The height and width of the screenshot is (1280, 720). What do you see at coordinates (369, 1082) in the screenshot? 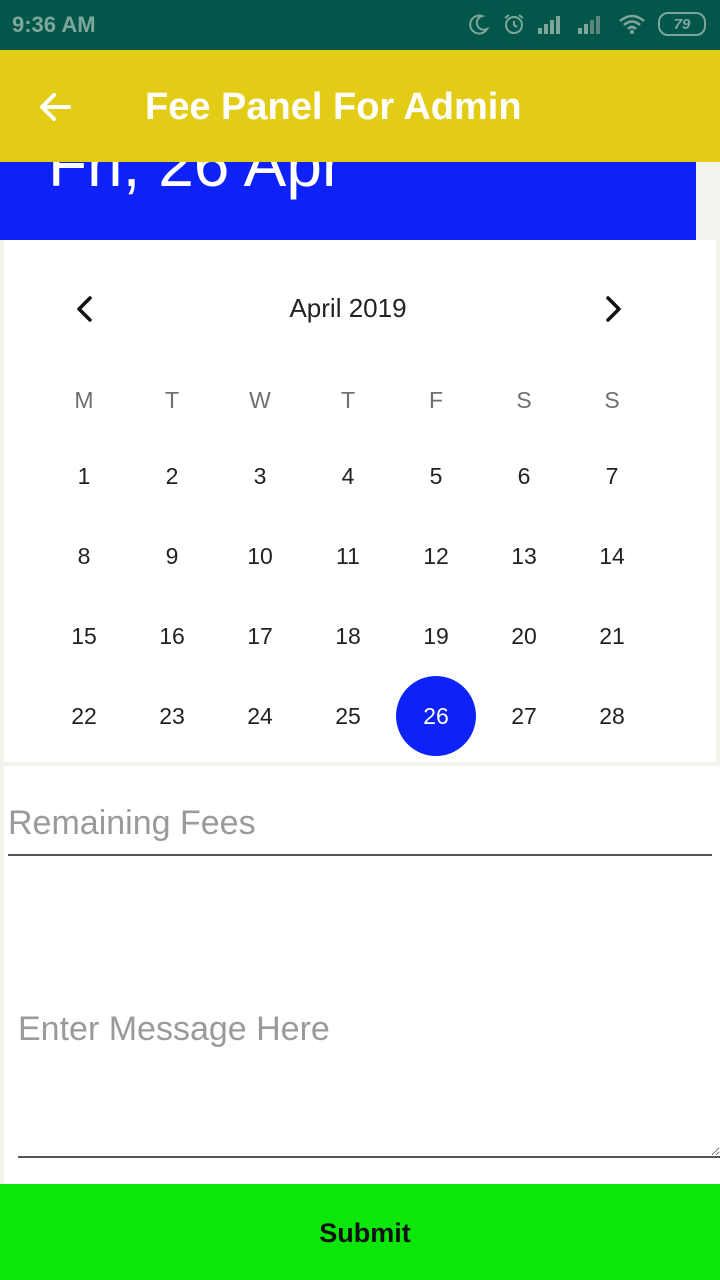
I see `message-input` at bounding box center [369, 1082].